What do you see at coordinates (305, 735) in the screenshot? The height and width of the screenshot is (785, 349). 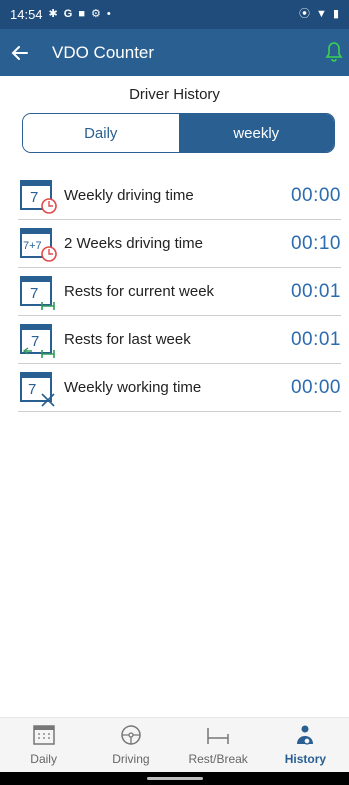 I see `driver-icon` at bounding box center [305, 735].